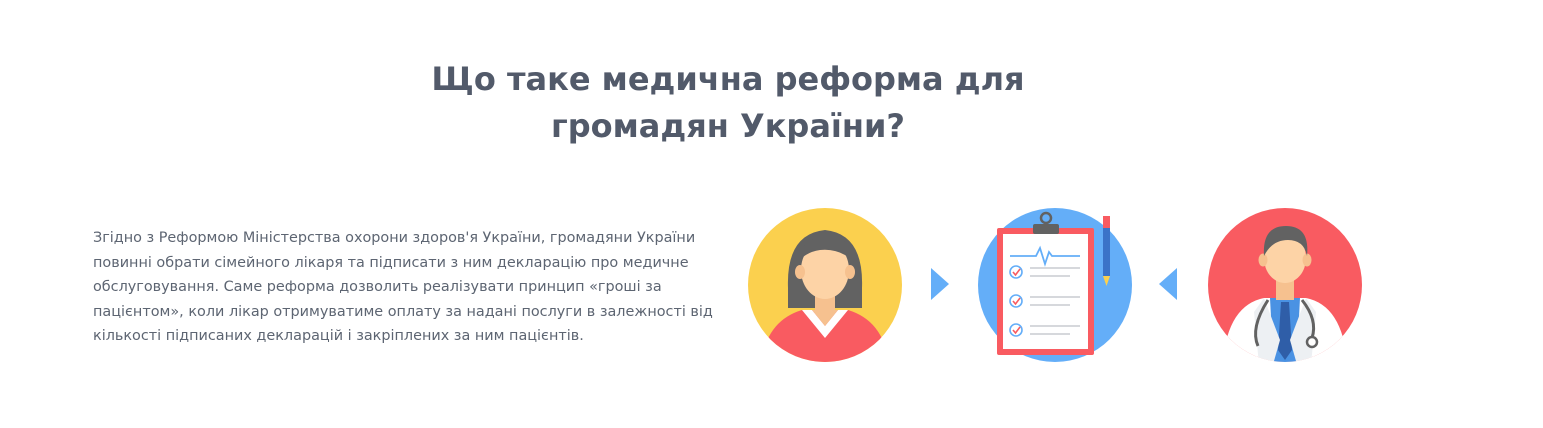 The height and width of the screenshot is (428, 1543). I want to click on arrow-left-icon, so click(1168, 284).